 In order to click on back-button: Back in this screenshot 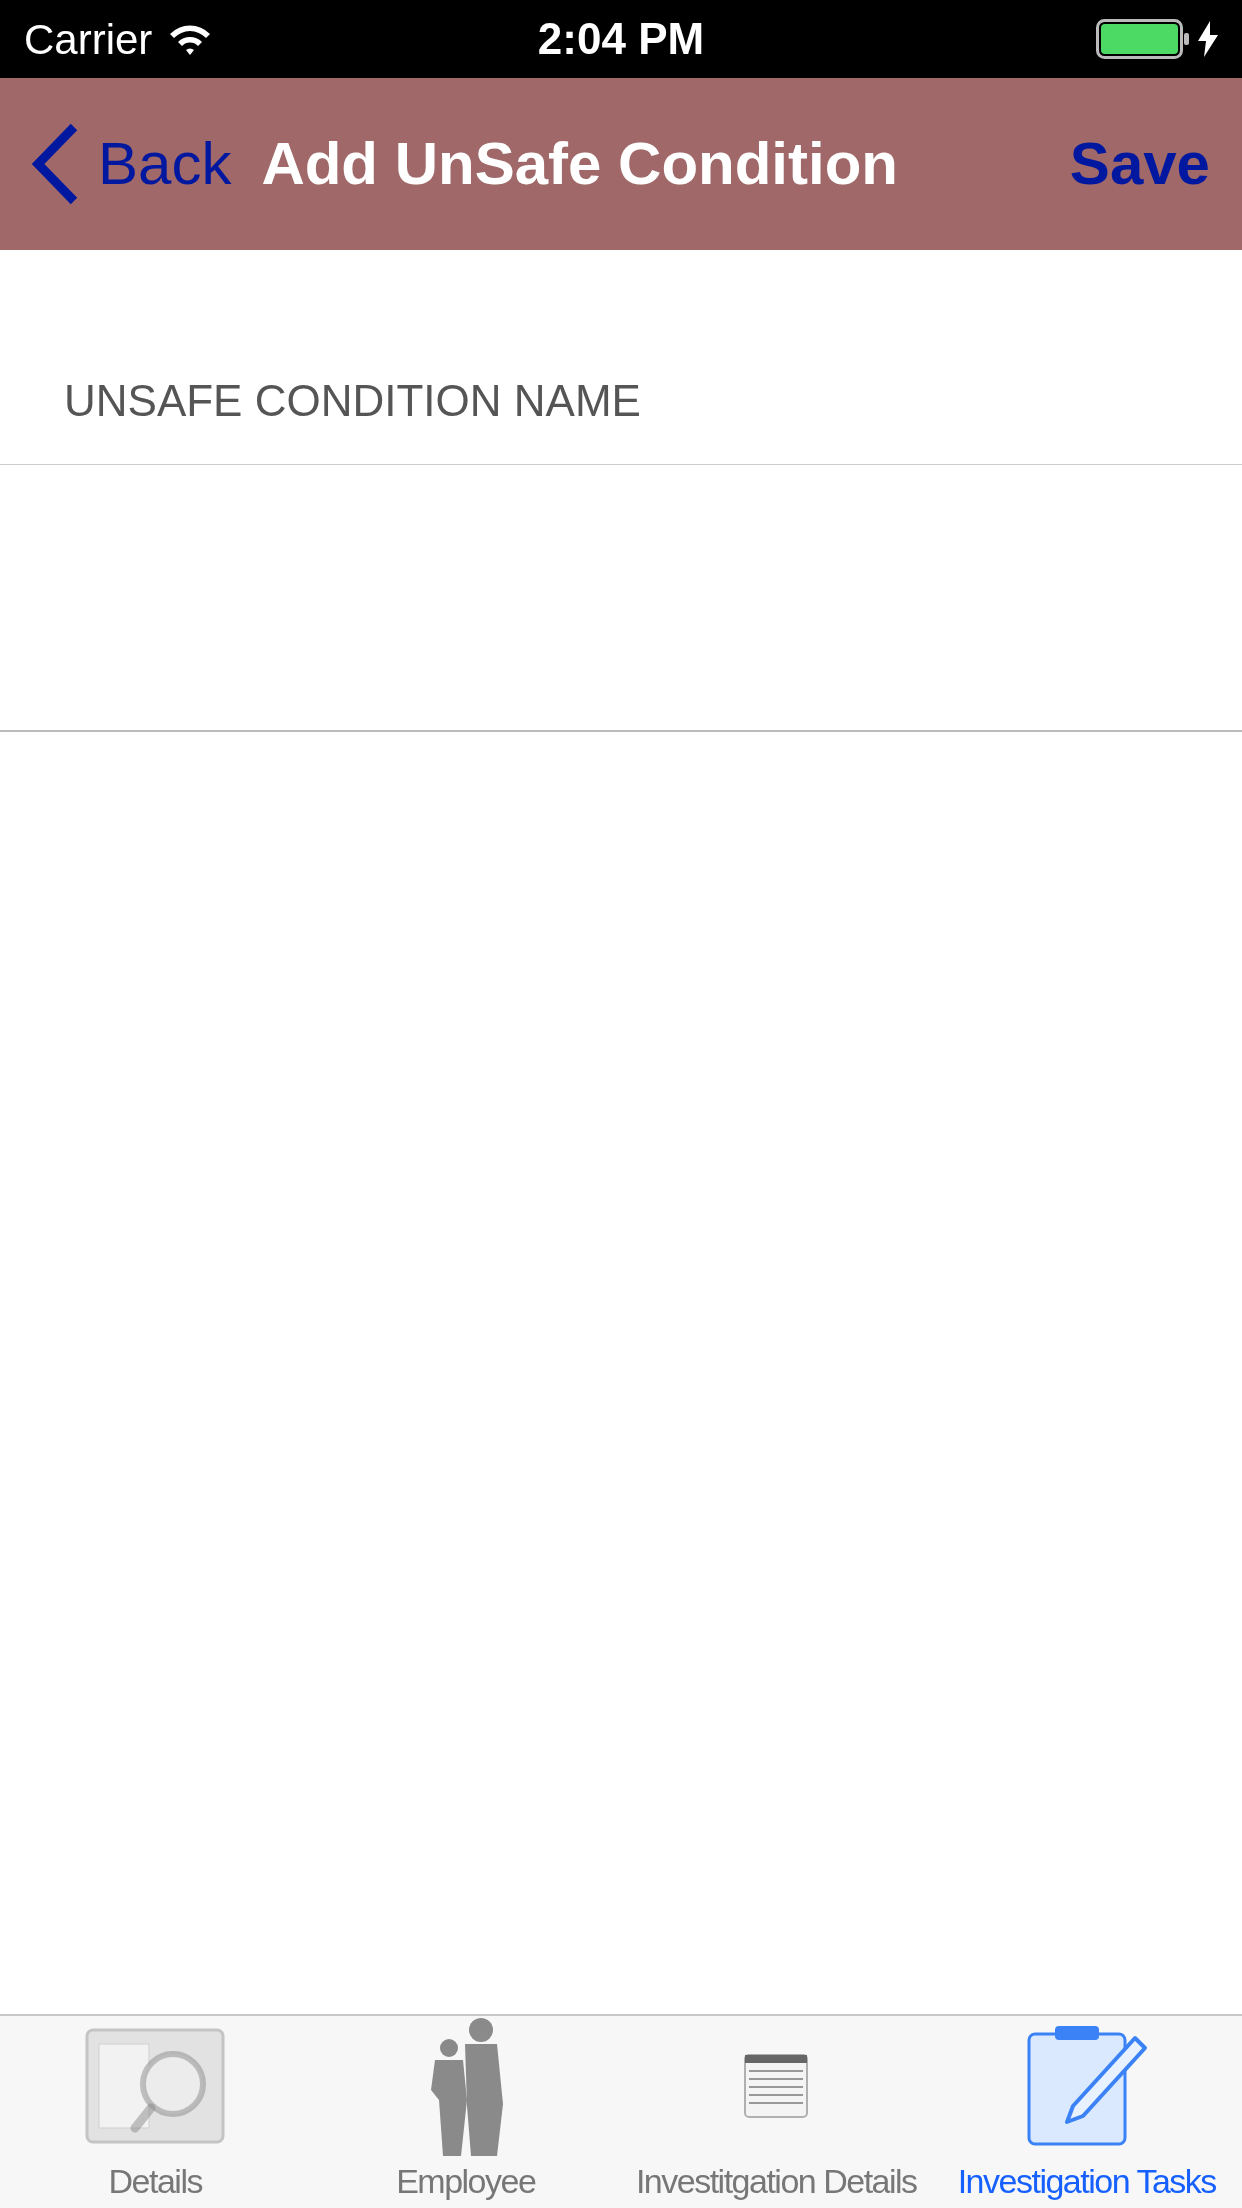, I will do `click(132, 164)`.